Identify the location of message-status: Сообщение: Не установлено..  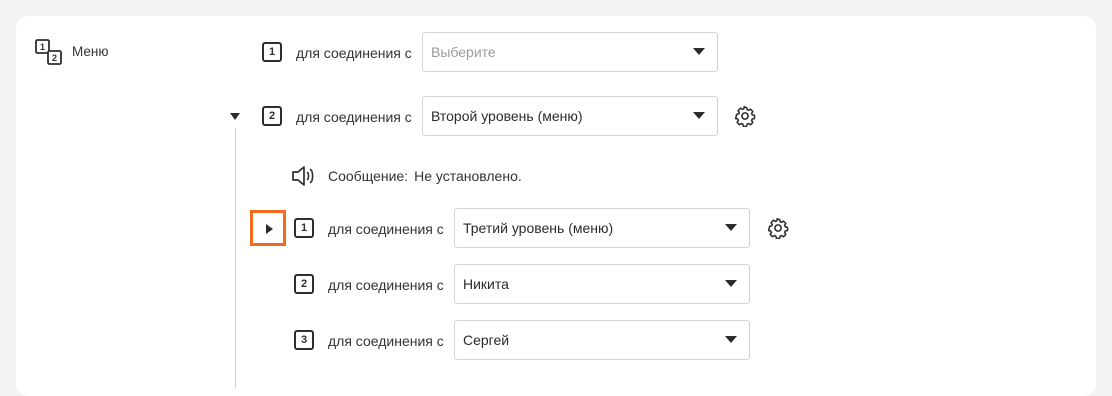
(425, 176).